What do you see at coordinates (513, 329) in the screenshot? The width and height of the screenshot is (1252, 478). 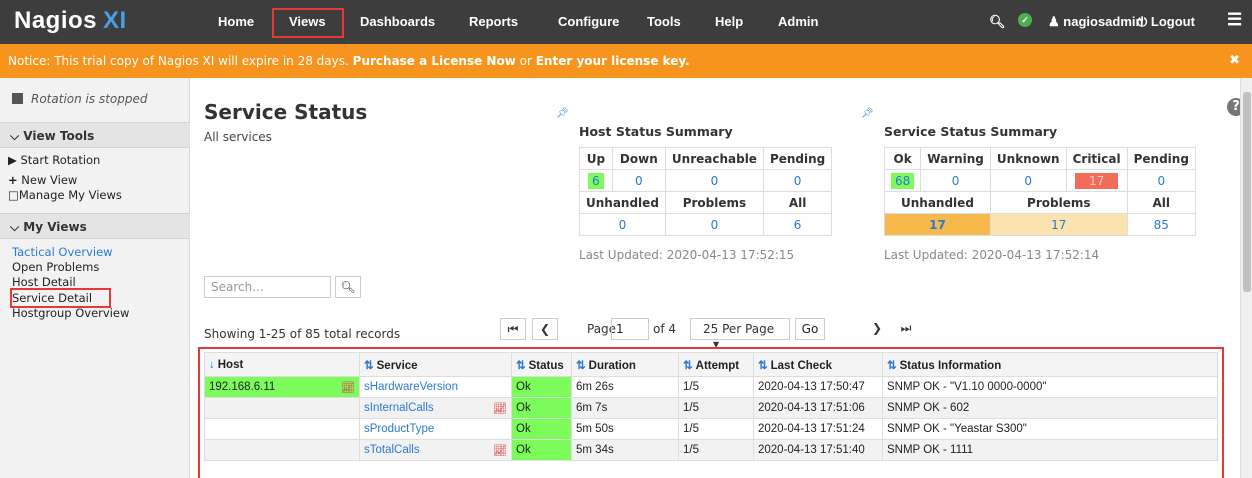 I see `first-page-button: ⏮` at bounding box center [513, 329].